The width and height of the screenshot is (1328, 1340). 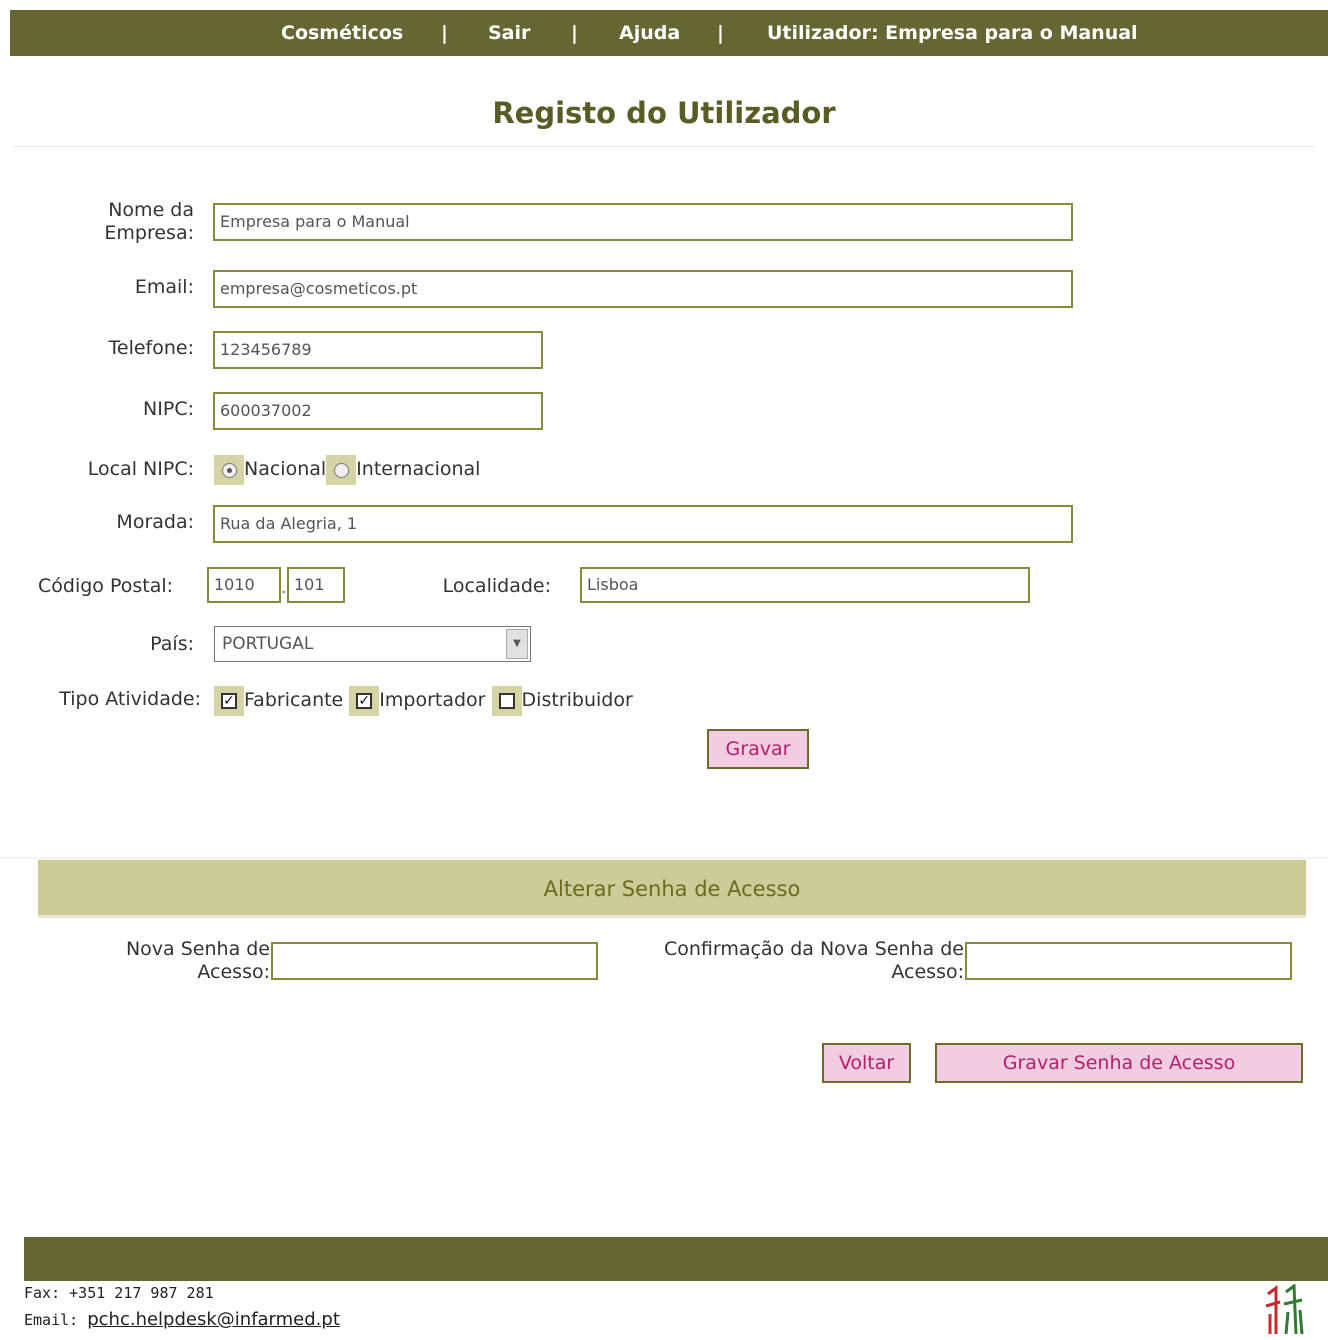 What do you see at coordinates (140, 469) in the screenshot?
I see `nipc-local-label: Local NIPC:` at bounding box center [140, 469].